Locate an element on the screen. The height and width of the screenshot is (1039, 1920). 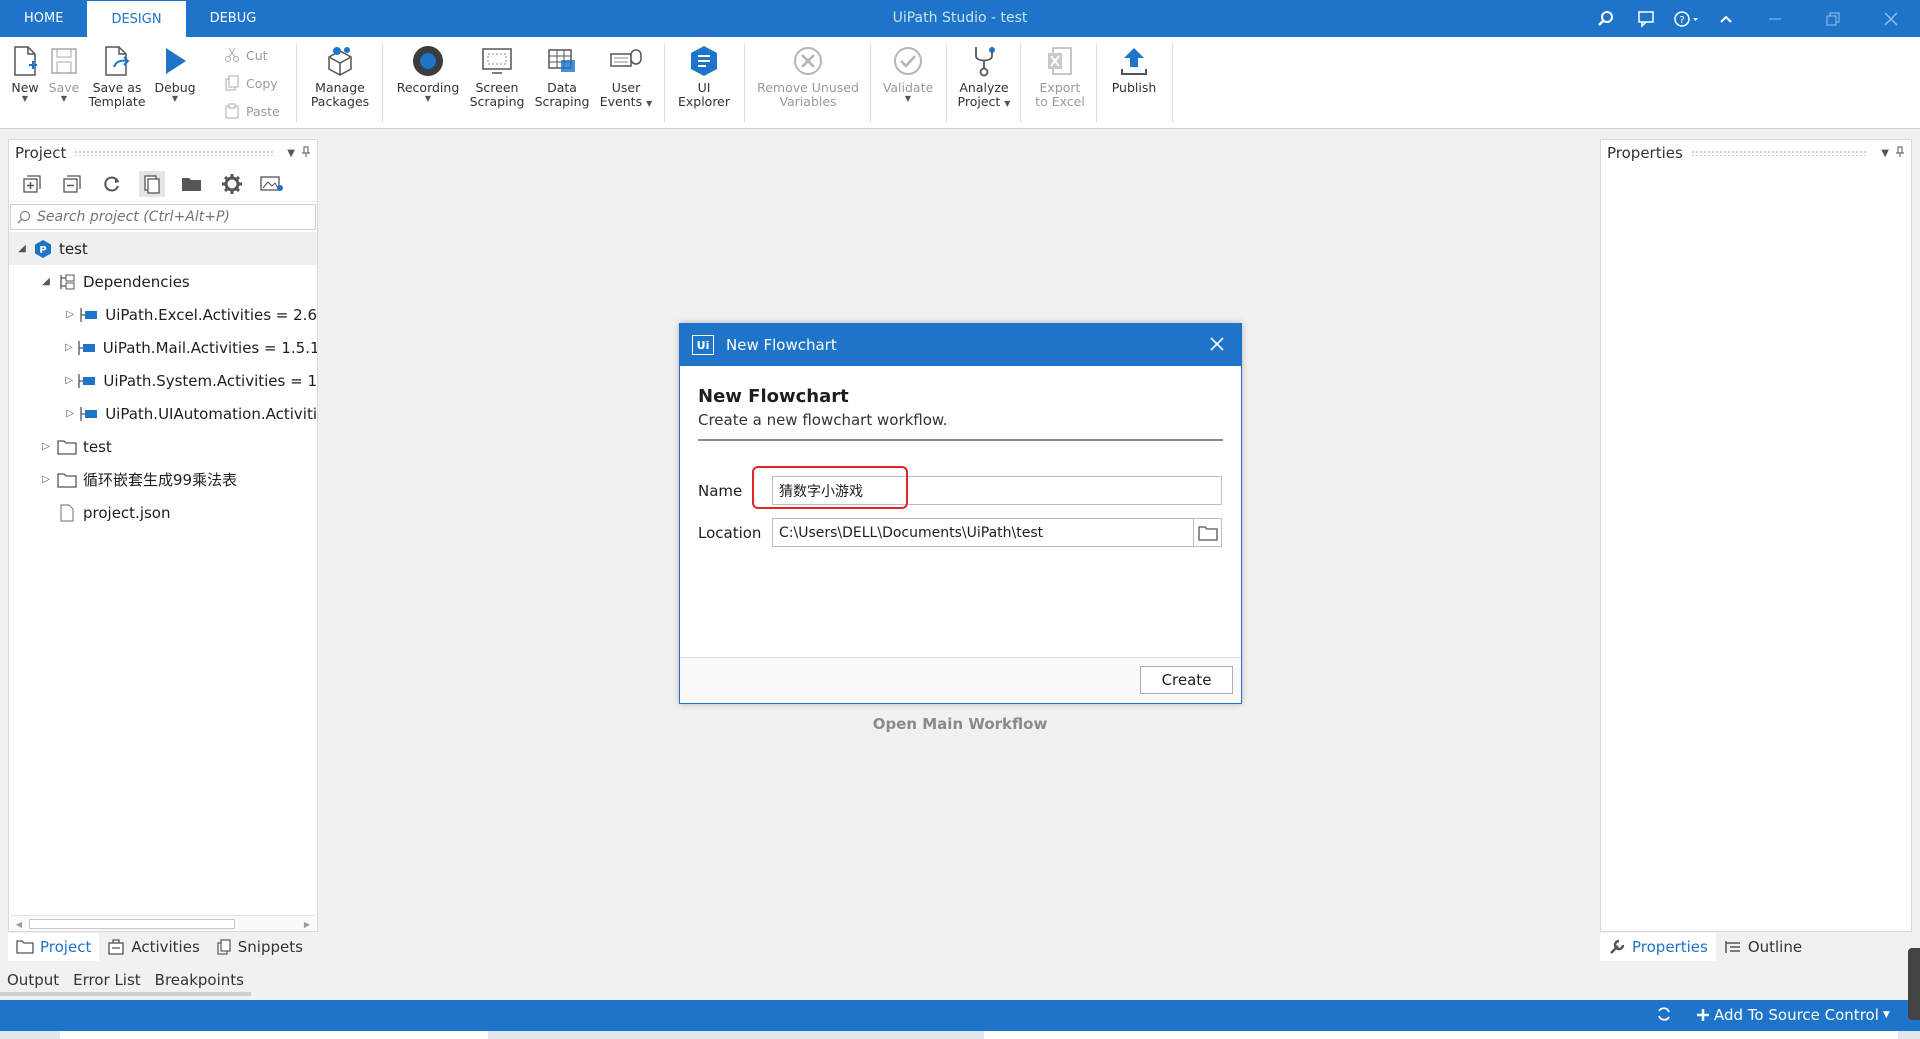
scrollbar-thumb is located at coordinates (132, 924).